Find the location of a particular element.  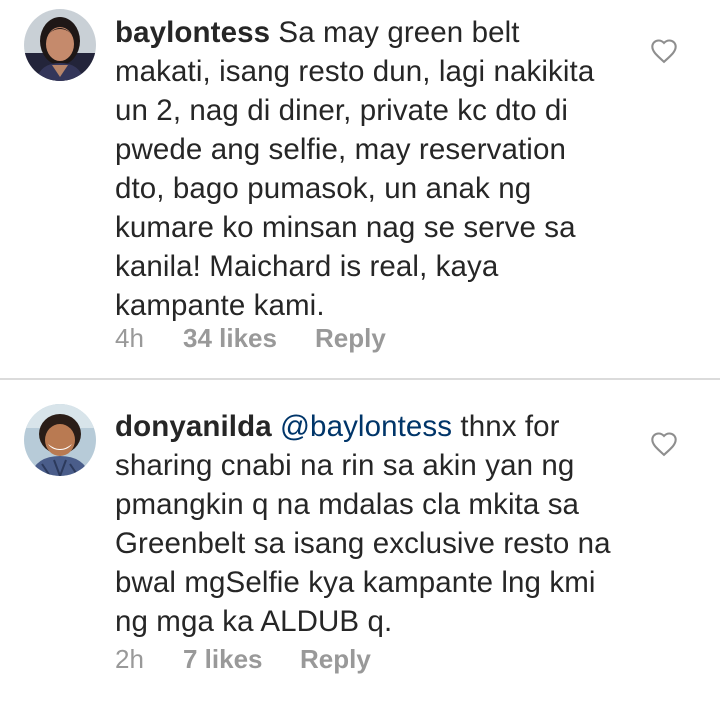

comment-line: kampante kami. is located at coordinates (220, 305).